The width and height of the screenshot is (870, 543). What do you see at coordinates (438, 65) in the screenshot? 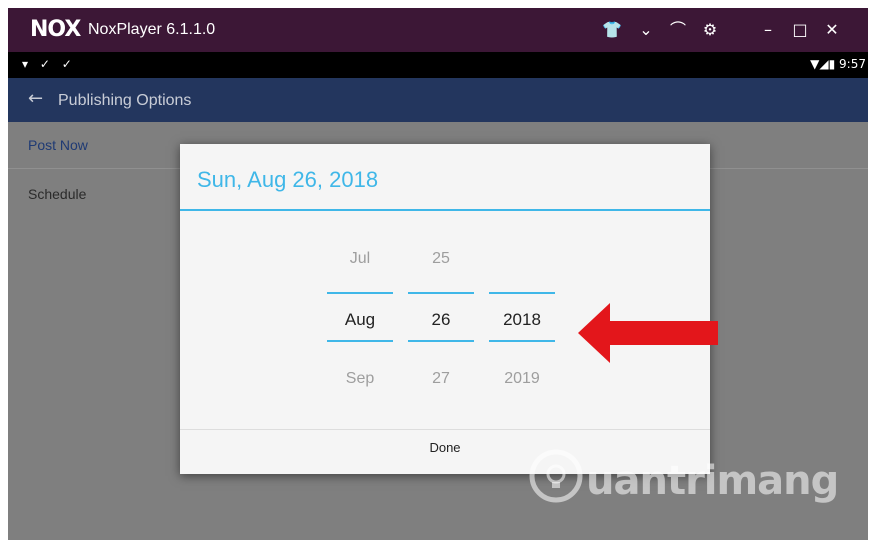
I see `android-statusbar: ▾ ✓ ✓ ▼◢▮ 9:57` at bounding box center [438, 65].